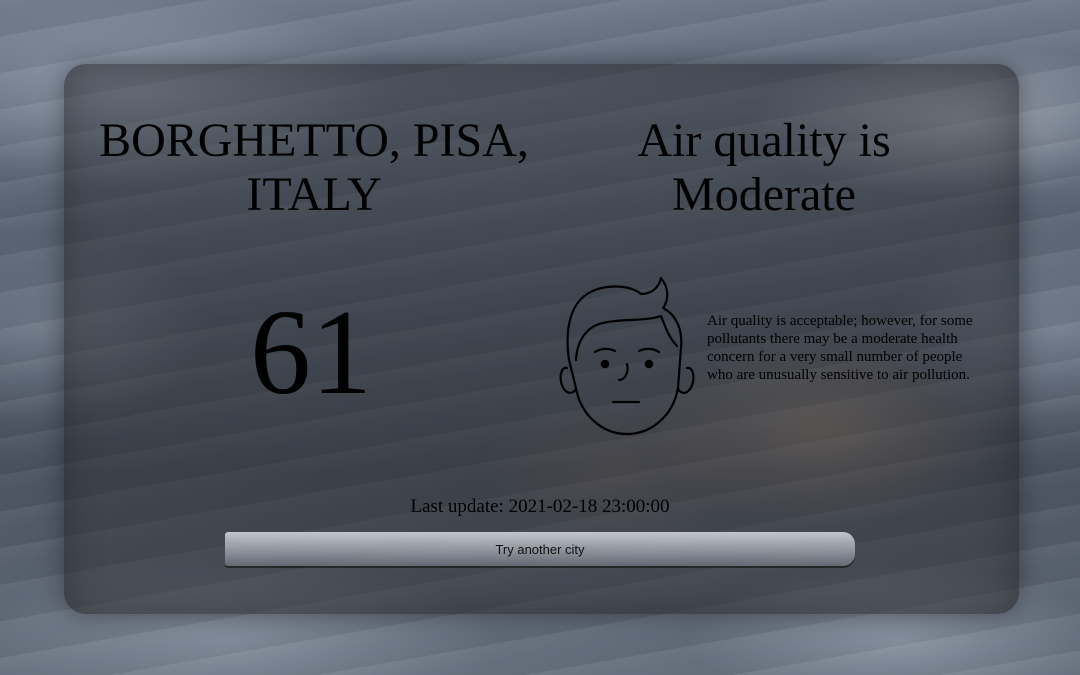  I want to click on neutral-face-icon, so click(627, 356).